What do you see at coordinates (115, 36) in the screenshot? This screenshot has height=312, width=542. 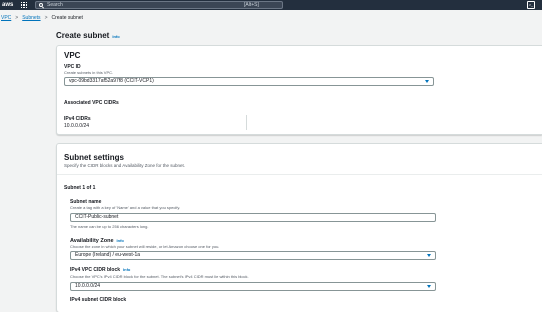 I see `info-link: Info` at bounding box center [115, 36].